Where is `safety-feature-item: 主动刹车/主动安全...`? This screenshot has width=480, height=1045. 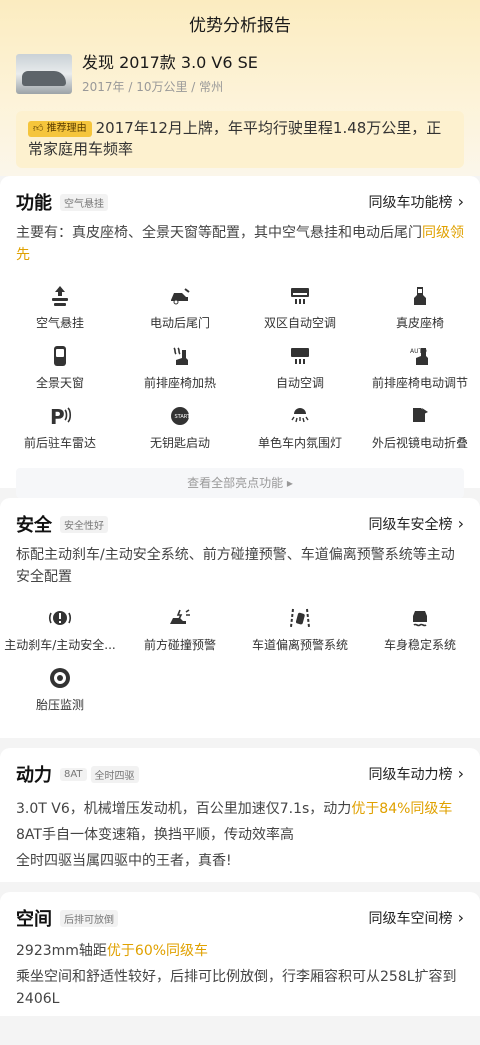
safety-feature-item: 主动刹车/主动安全... is located at coordinates (60, 636).